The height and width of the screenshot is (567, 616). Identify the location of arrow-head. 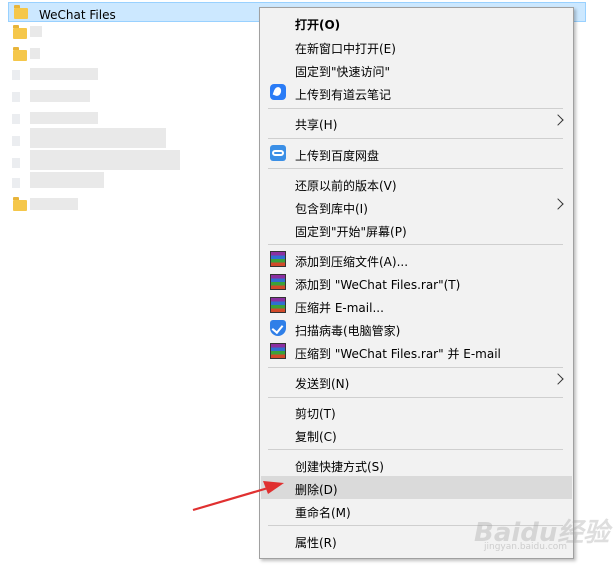
(273, 487).